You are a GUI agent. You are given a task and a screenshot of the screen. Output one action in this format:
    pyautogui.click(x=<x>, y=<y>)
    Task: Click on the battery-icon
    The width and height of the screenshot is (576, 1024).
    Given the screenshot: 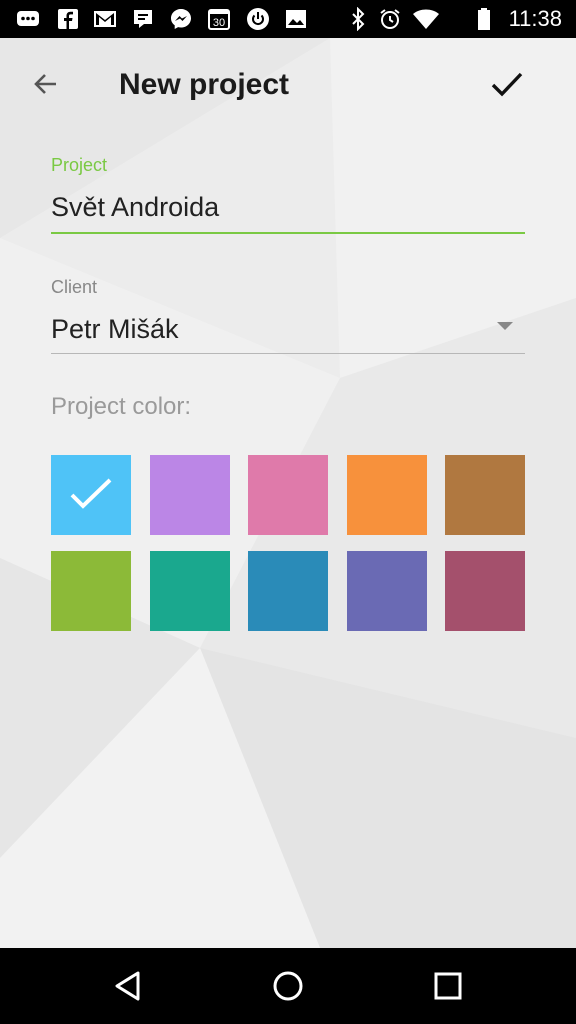 What is the action you would take?
    pyautogui.click(x=484, y=19)
    